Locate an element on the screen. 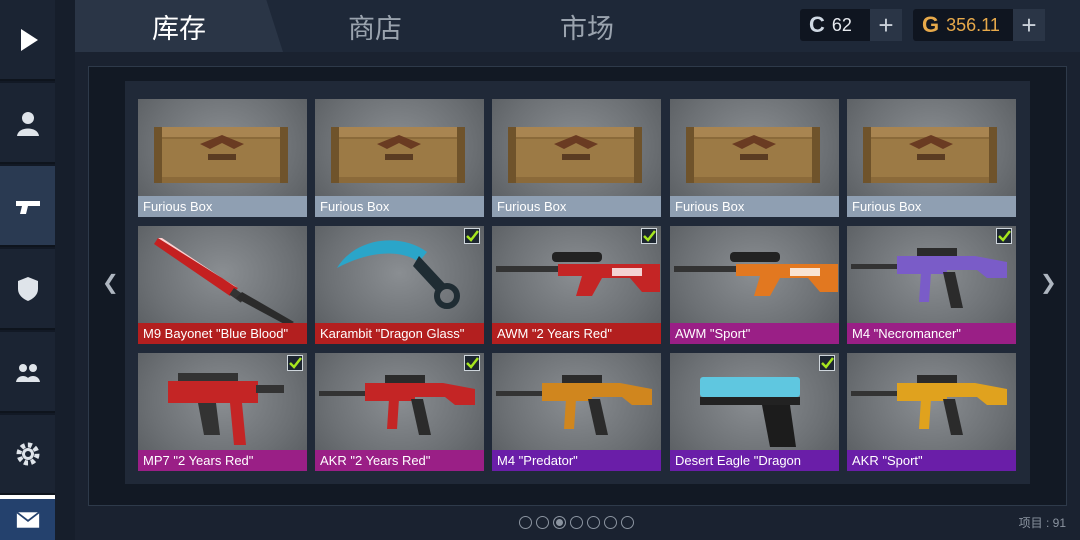 The width and height of the screenshot is (1080, 540). tab-label: 商店 is located at coordinates (375, 28).